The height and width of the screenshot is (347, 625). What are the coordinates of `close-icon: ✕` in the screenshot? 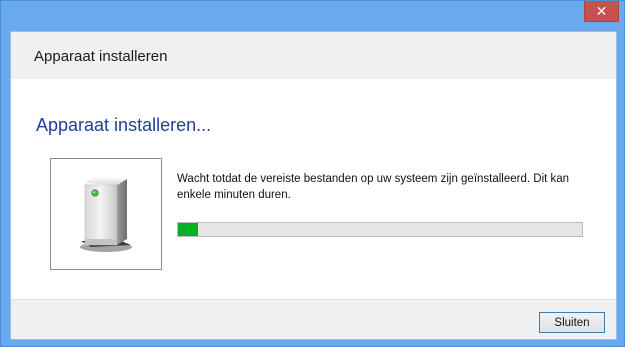 It's located at (601, 10).